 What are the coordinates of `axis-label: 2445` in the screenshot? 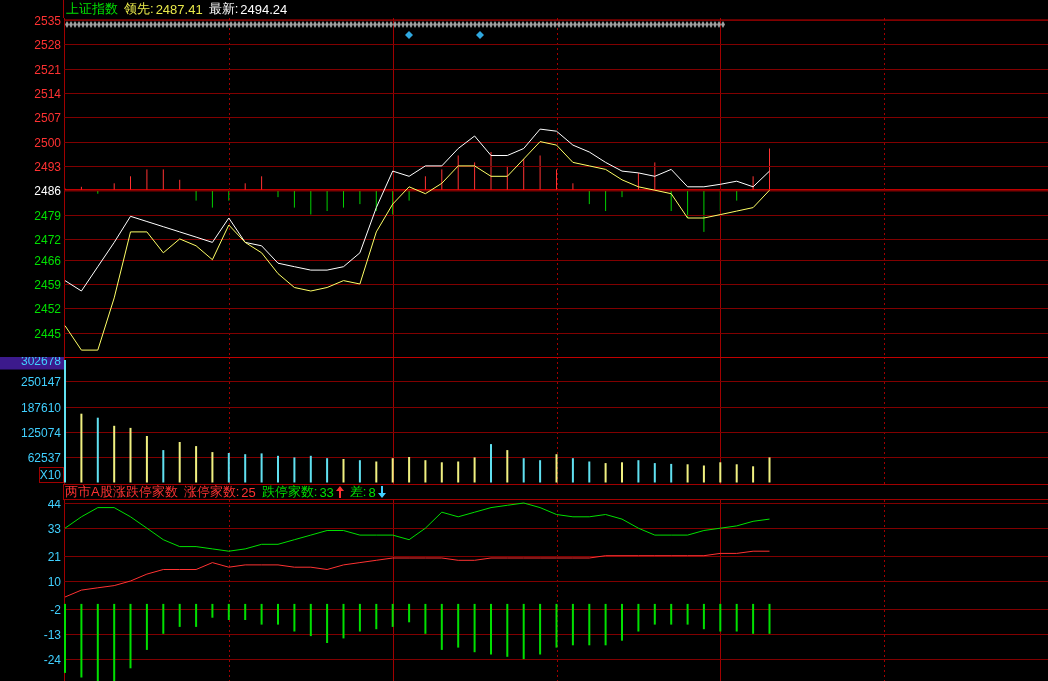 It's located at (47, 334).